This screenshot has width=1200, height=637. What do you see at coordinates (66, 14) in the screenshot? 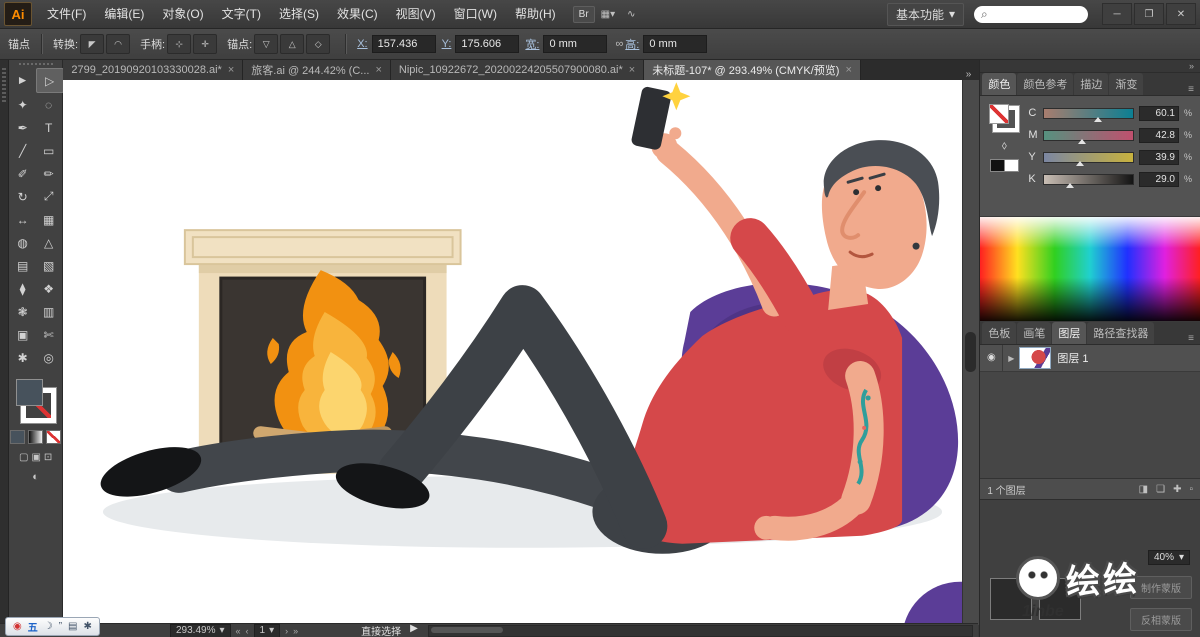
I see `menu-item: 文件(F)` at bounding box center [66, 14].